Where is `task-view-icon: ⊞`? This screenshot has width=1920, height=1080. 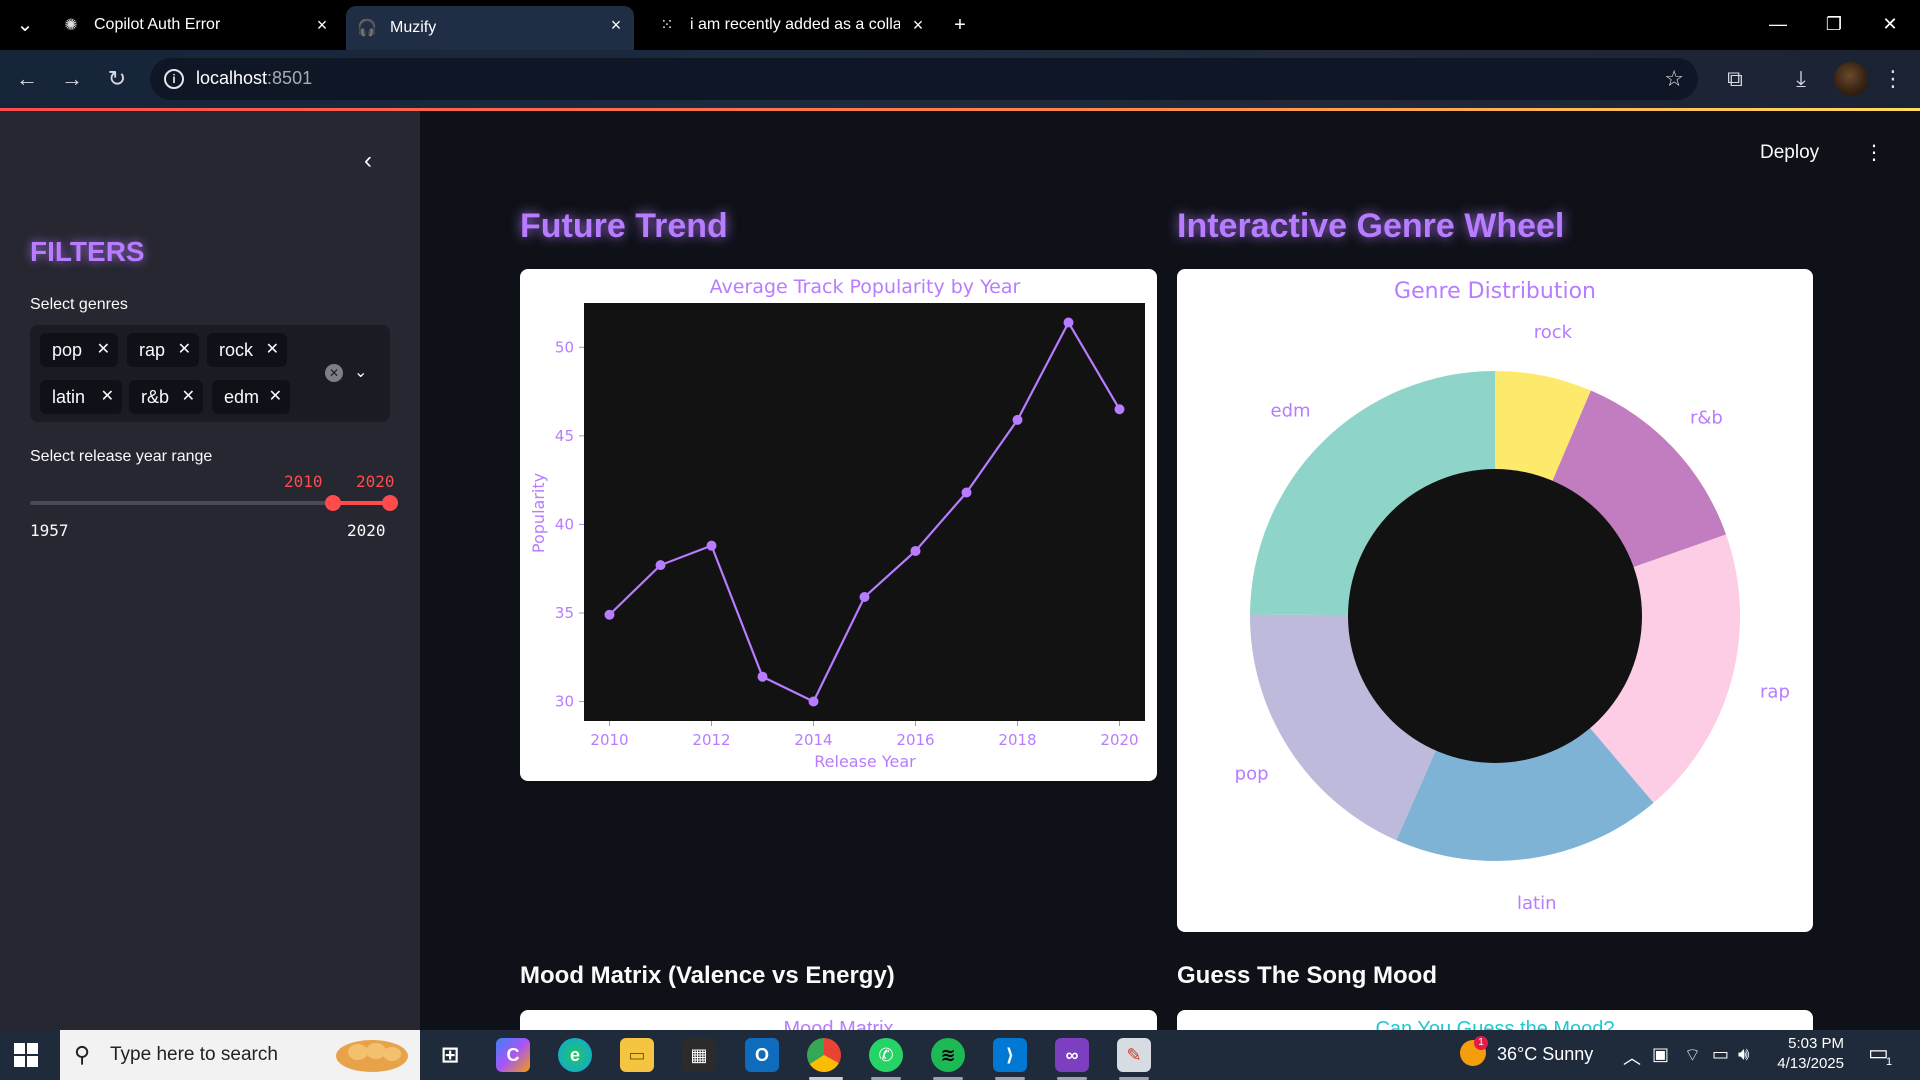 task-view-icon: ⊞ is located at coordinates (450, 1055).